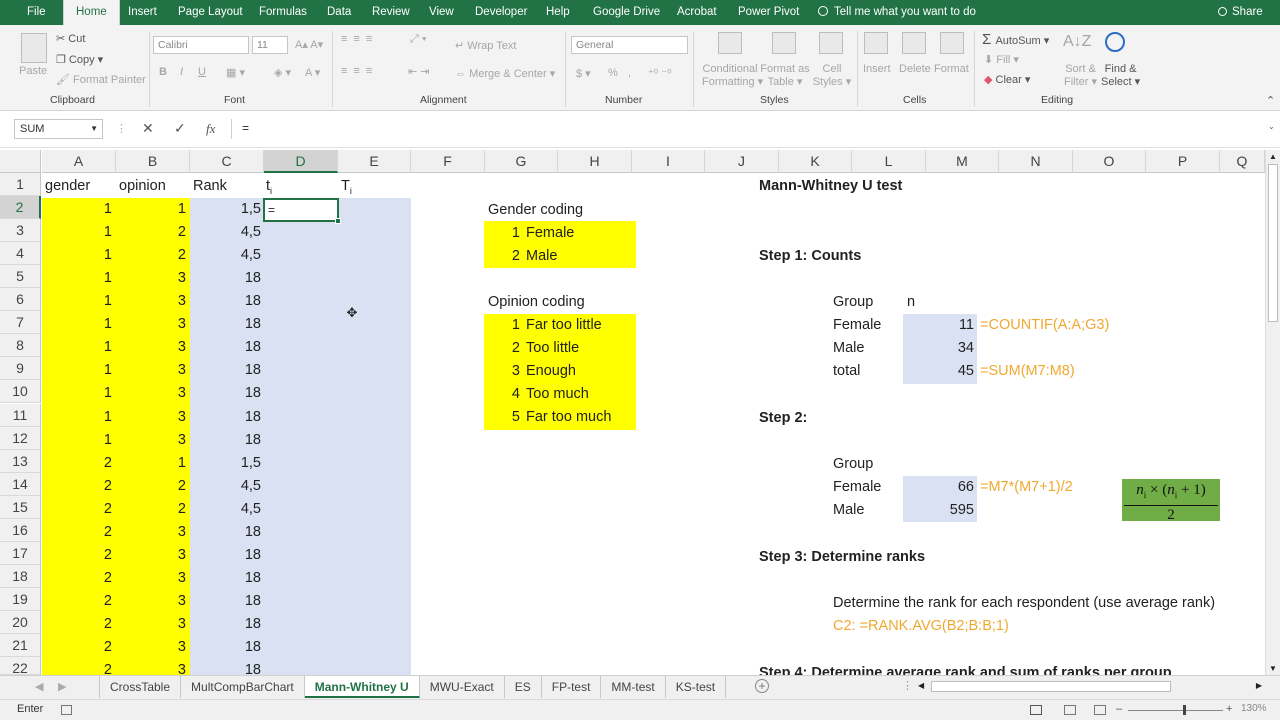 The width and height of the screenshot is (1280, 720). Describe the element at coordinates (62, 686) in the screenshot. I see `next-sheet-icon: ▶` at that location.